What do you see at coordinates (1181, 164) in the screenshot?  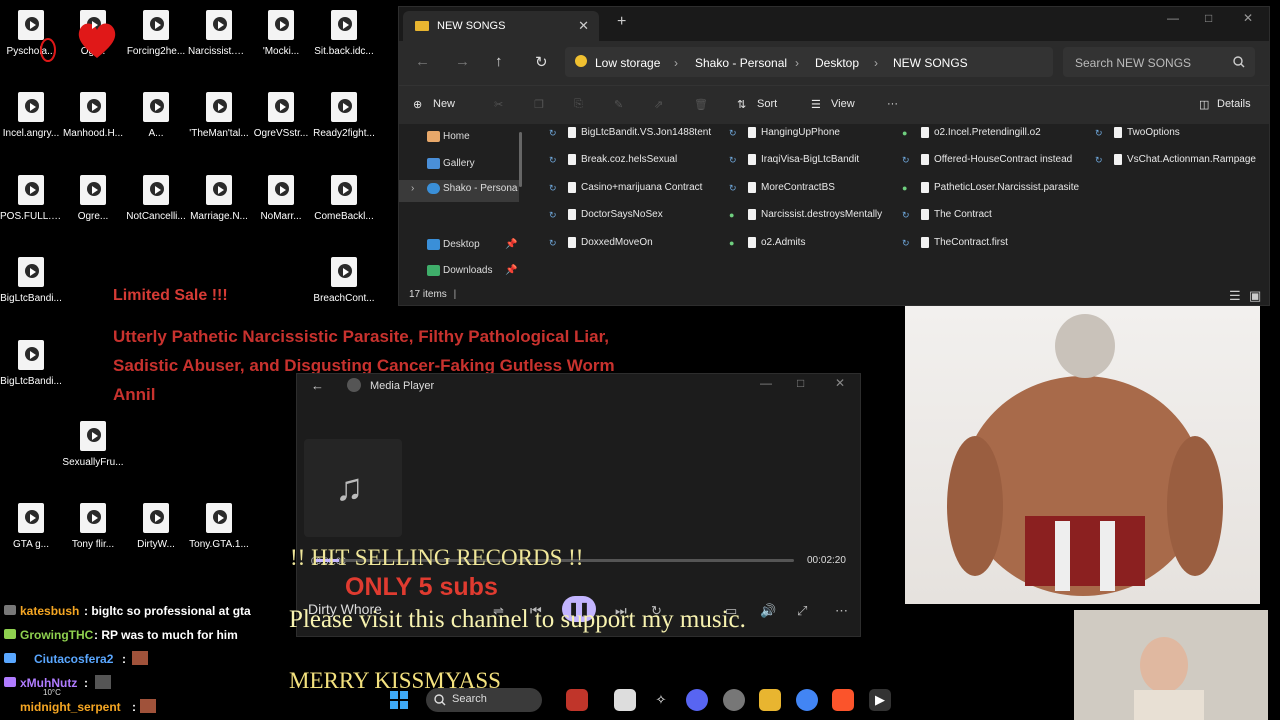 I see `file-item: ↻ VsChat.Actionman.Rampage` at bounding box center [1181, 164].